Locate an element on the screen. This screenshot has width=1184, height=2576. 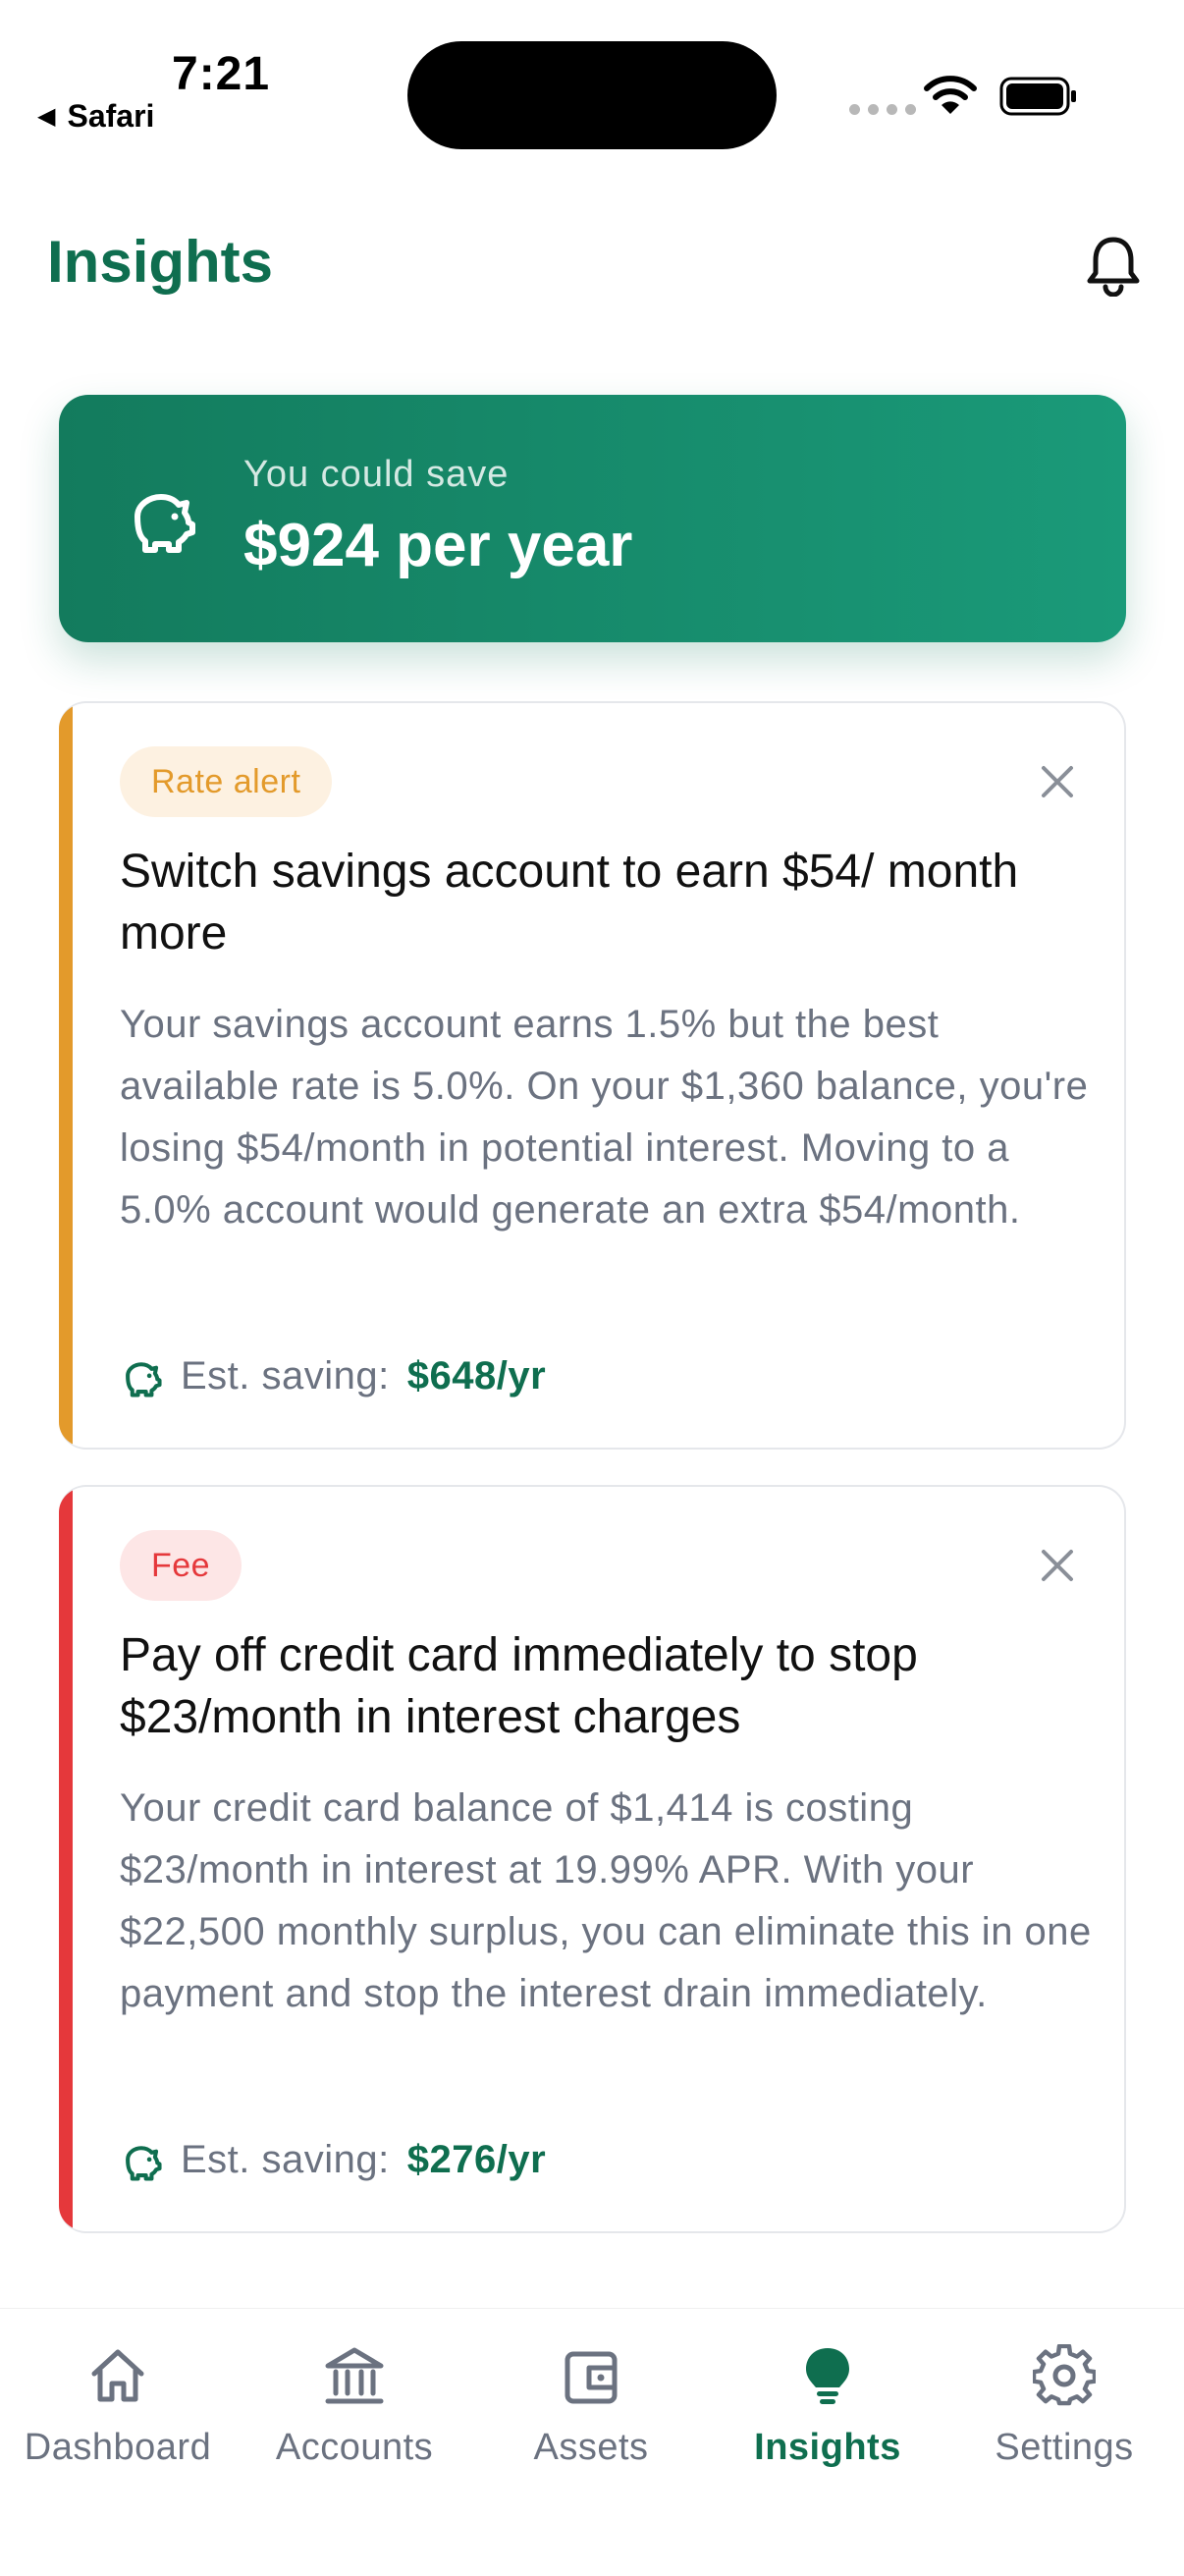
estimated-saving: Est. saving: $276/yr is located at coordinates (333, 2160).